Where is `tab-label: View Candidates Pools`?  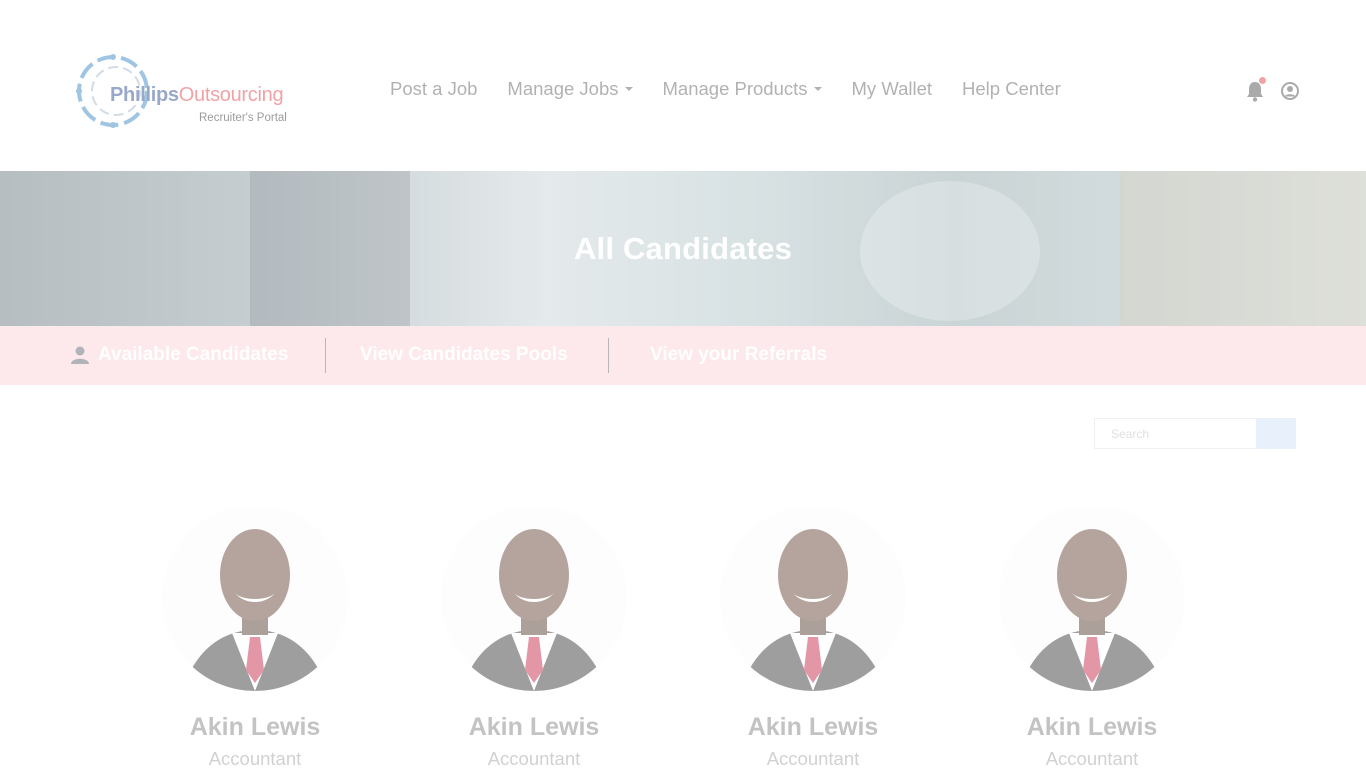 tab-label: View Candidates Pools is located at coordinates (464, 354).